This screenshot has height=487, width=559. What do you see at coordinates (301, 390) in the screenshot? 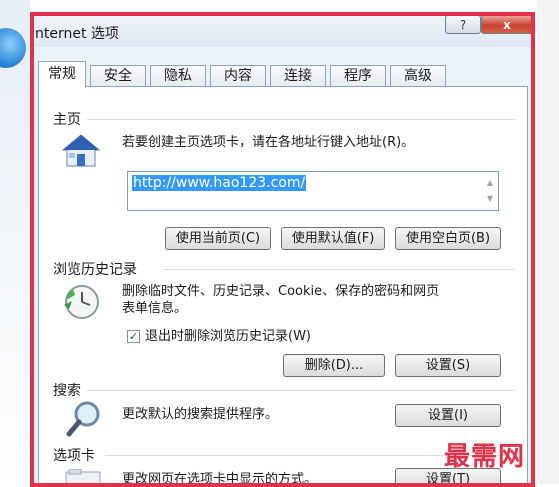
I see `search-section-divider` at bounding box center [301, 390].